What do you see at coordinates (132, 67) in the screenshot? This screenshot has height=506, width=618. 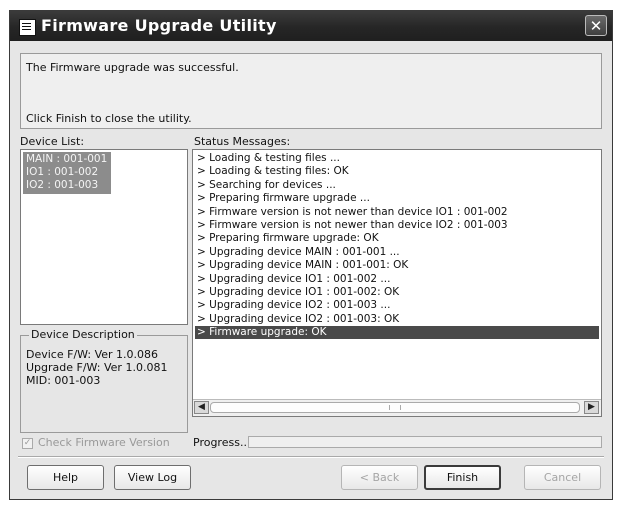 I see `success-message: The Firmware upgrade was successful.` at bounding box center [132, 67].